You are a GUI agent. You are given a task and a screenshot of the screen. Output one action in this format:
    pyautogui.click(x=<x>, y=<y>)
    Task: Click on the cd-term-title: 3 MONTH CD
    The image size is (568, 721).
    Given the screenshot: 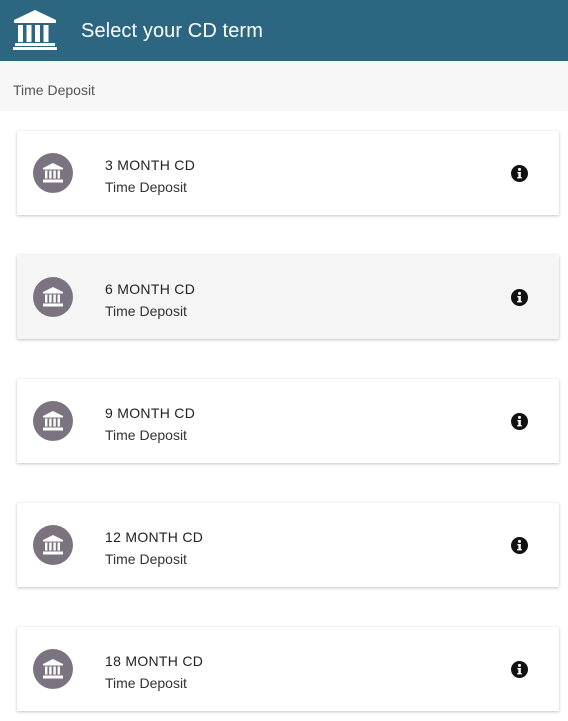 What is the action you would take?
    pyautogui.click(x=150, y=165)
    